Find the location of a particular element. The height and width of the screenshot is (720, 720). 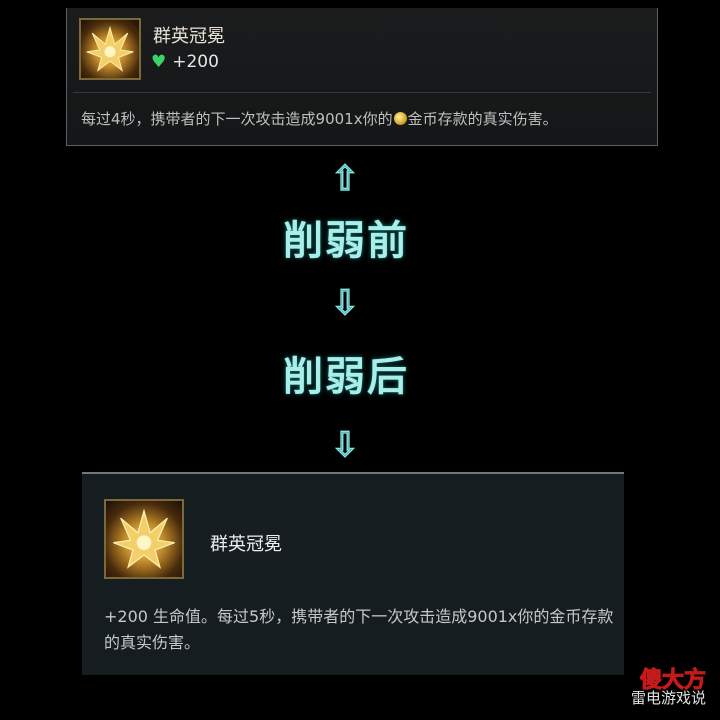

health-stat: ♥ +200 is located at coordinates (185, 62).